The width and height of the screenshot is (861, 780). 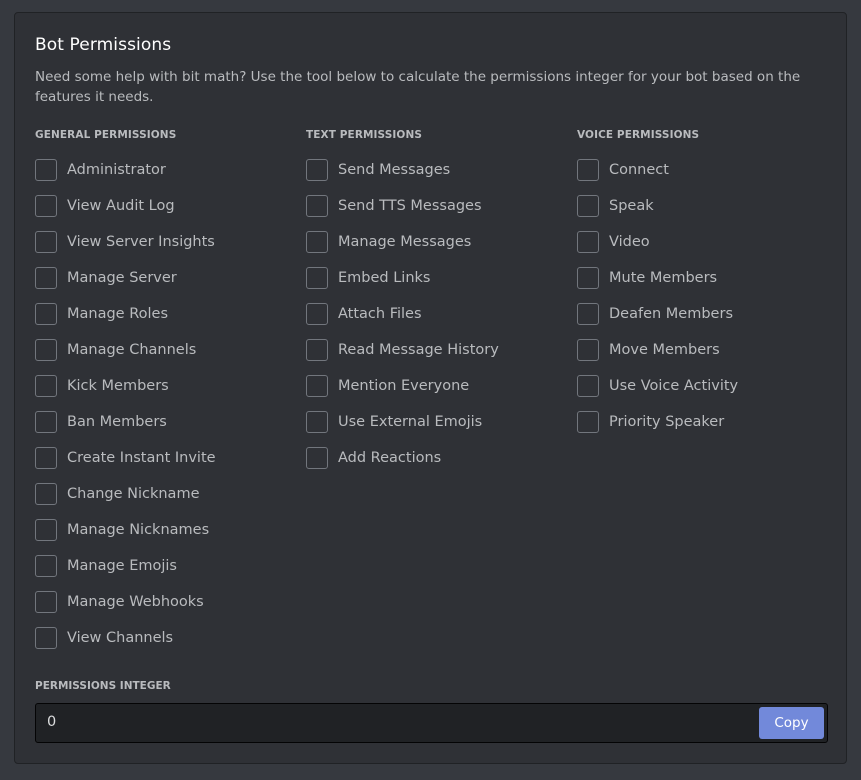 I want to click on permission-item: Manage Channels, so click(x=125, y=353).